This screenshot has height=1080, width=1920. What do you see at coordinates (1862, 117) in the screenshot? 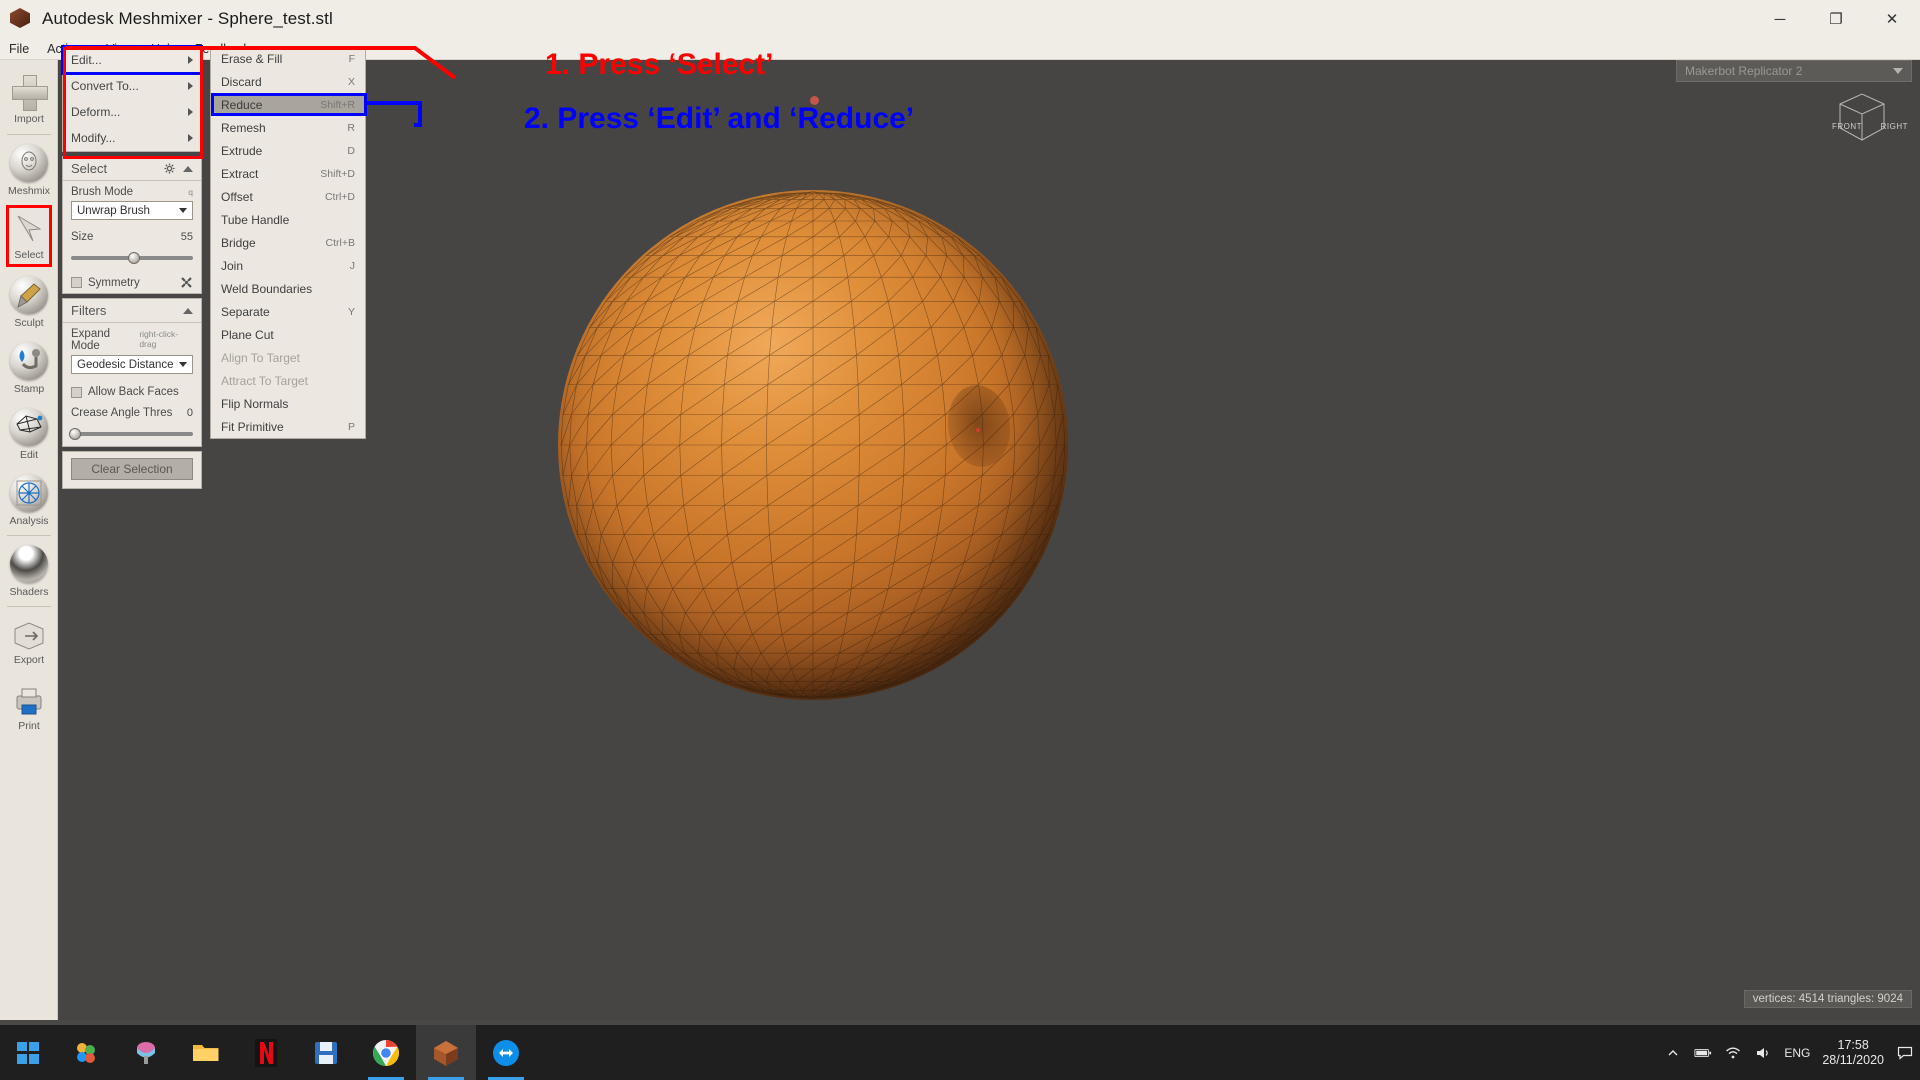
I see `view-cube` at bounding box center [1862, 117].